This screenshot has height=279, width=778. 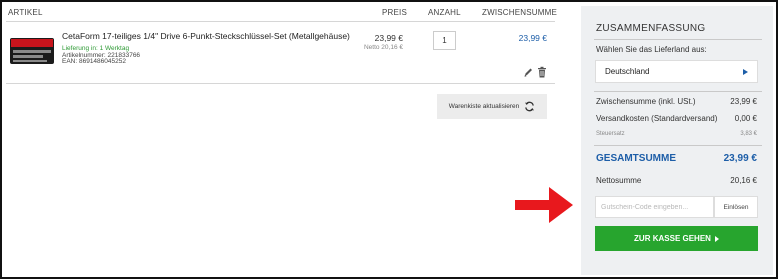 I want to click on refresh-icon, so click(x=530, y=106).